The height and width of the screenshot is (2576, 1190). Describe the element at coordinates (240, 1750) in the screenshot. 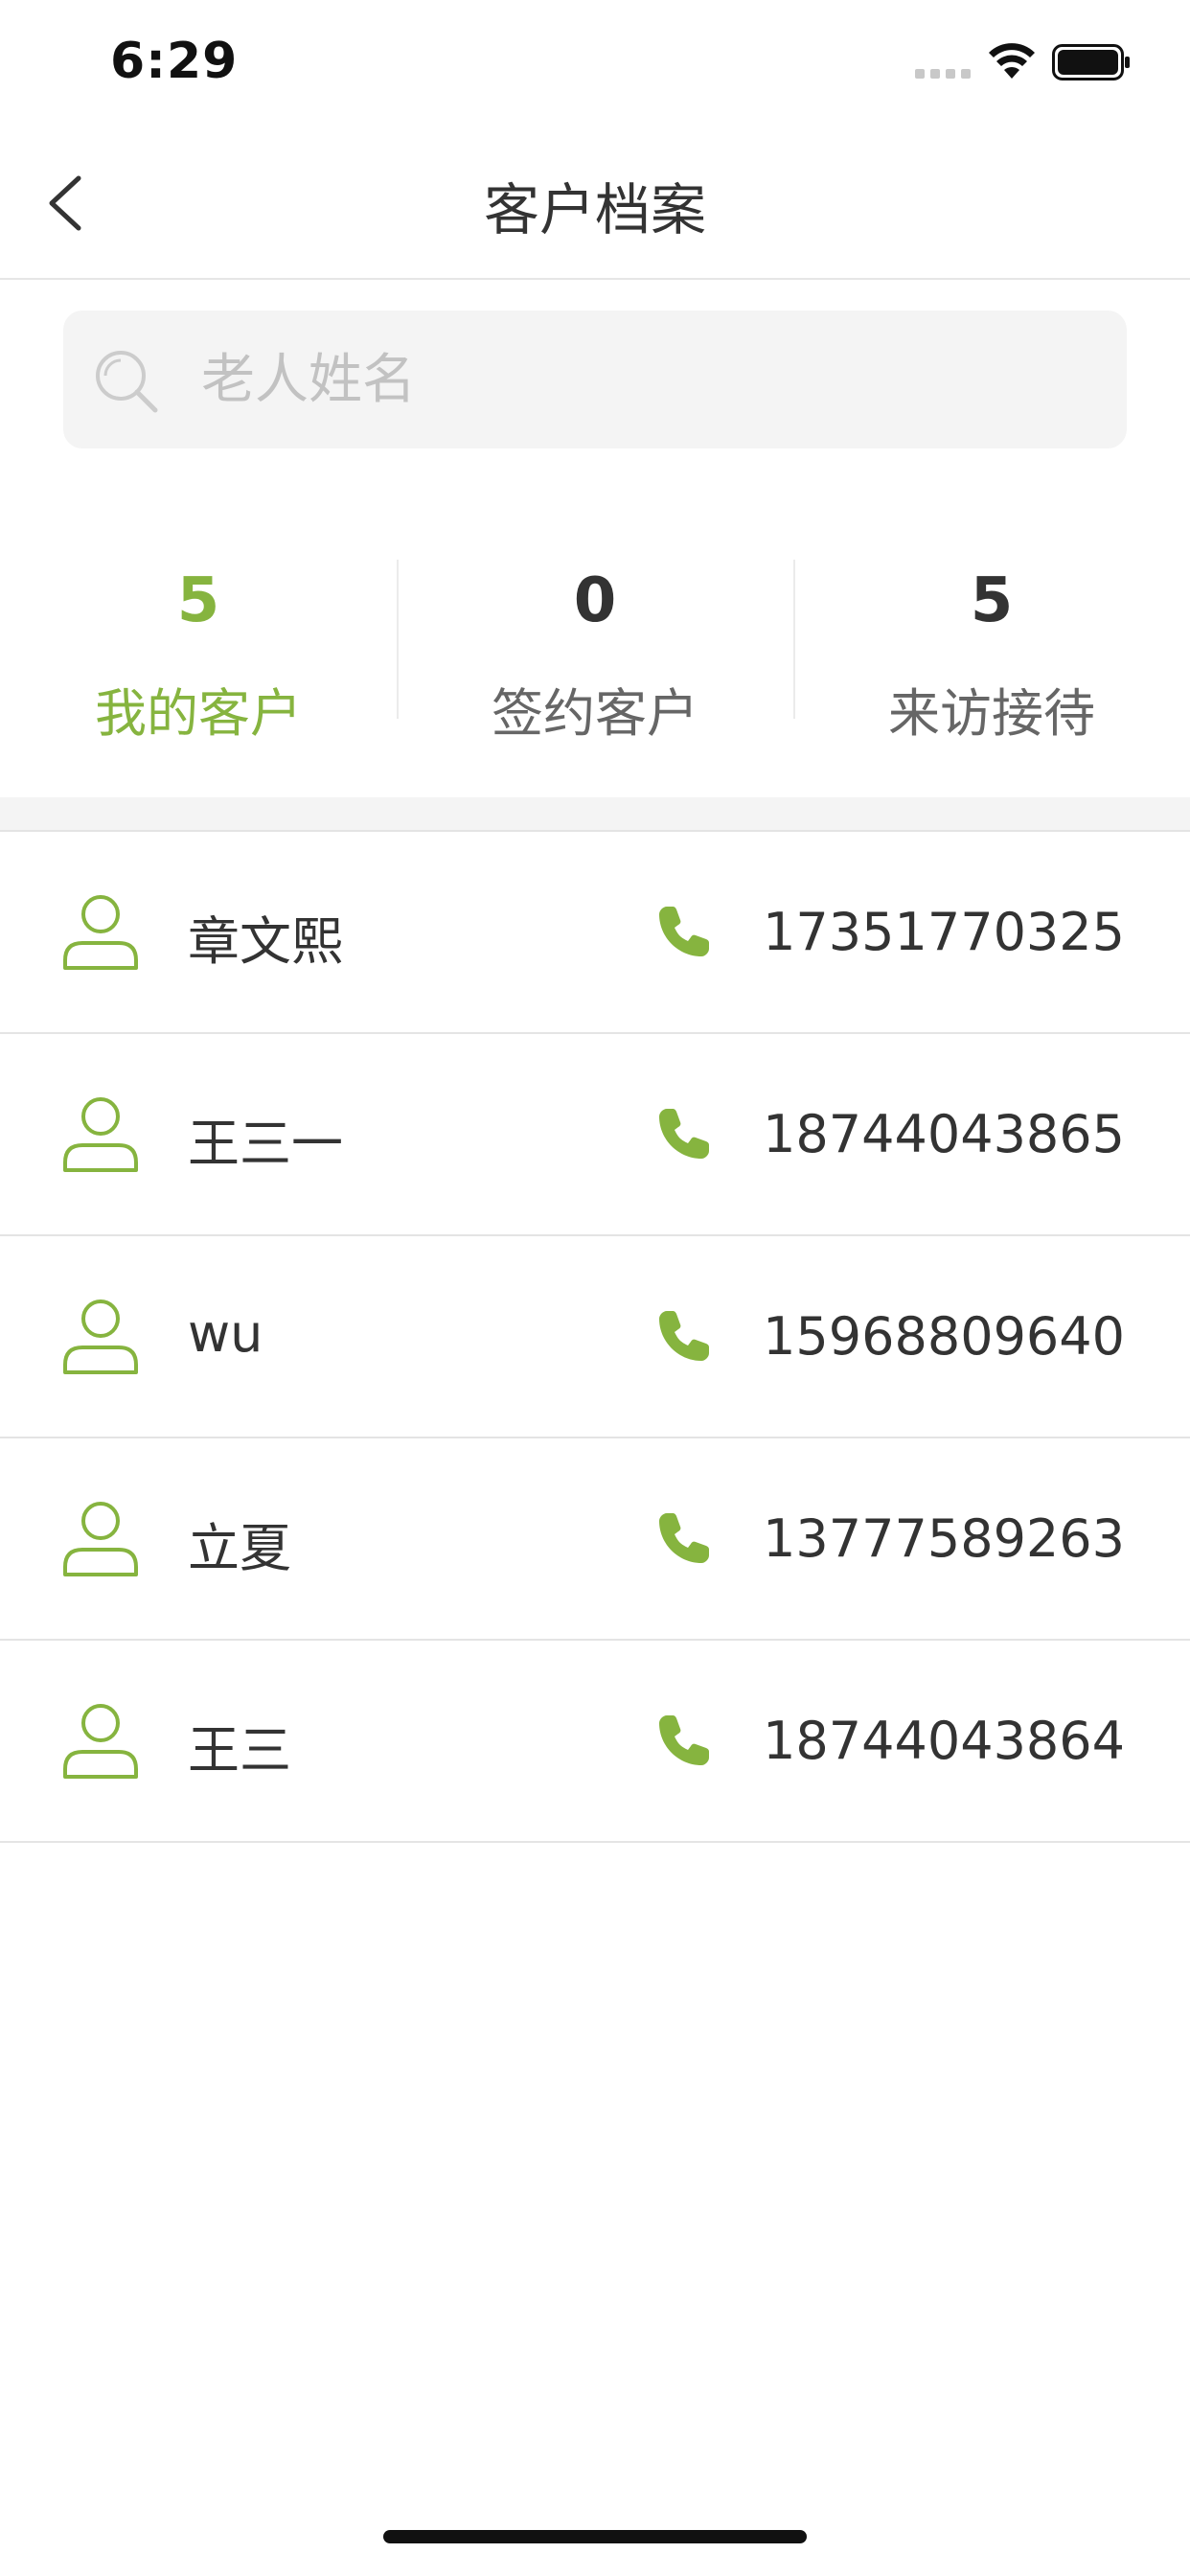

I see `customer-name: 王三` at that location.